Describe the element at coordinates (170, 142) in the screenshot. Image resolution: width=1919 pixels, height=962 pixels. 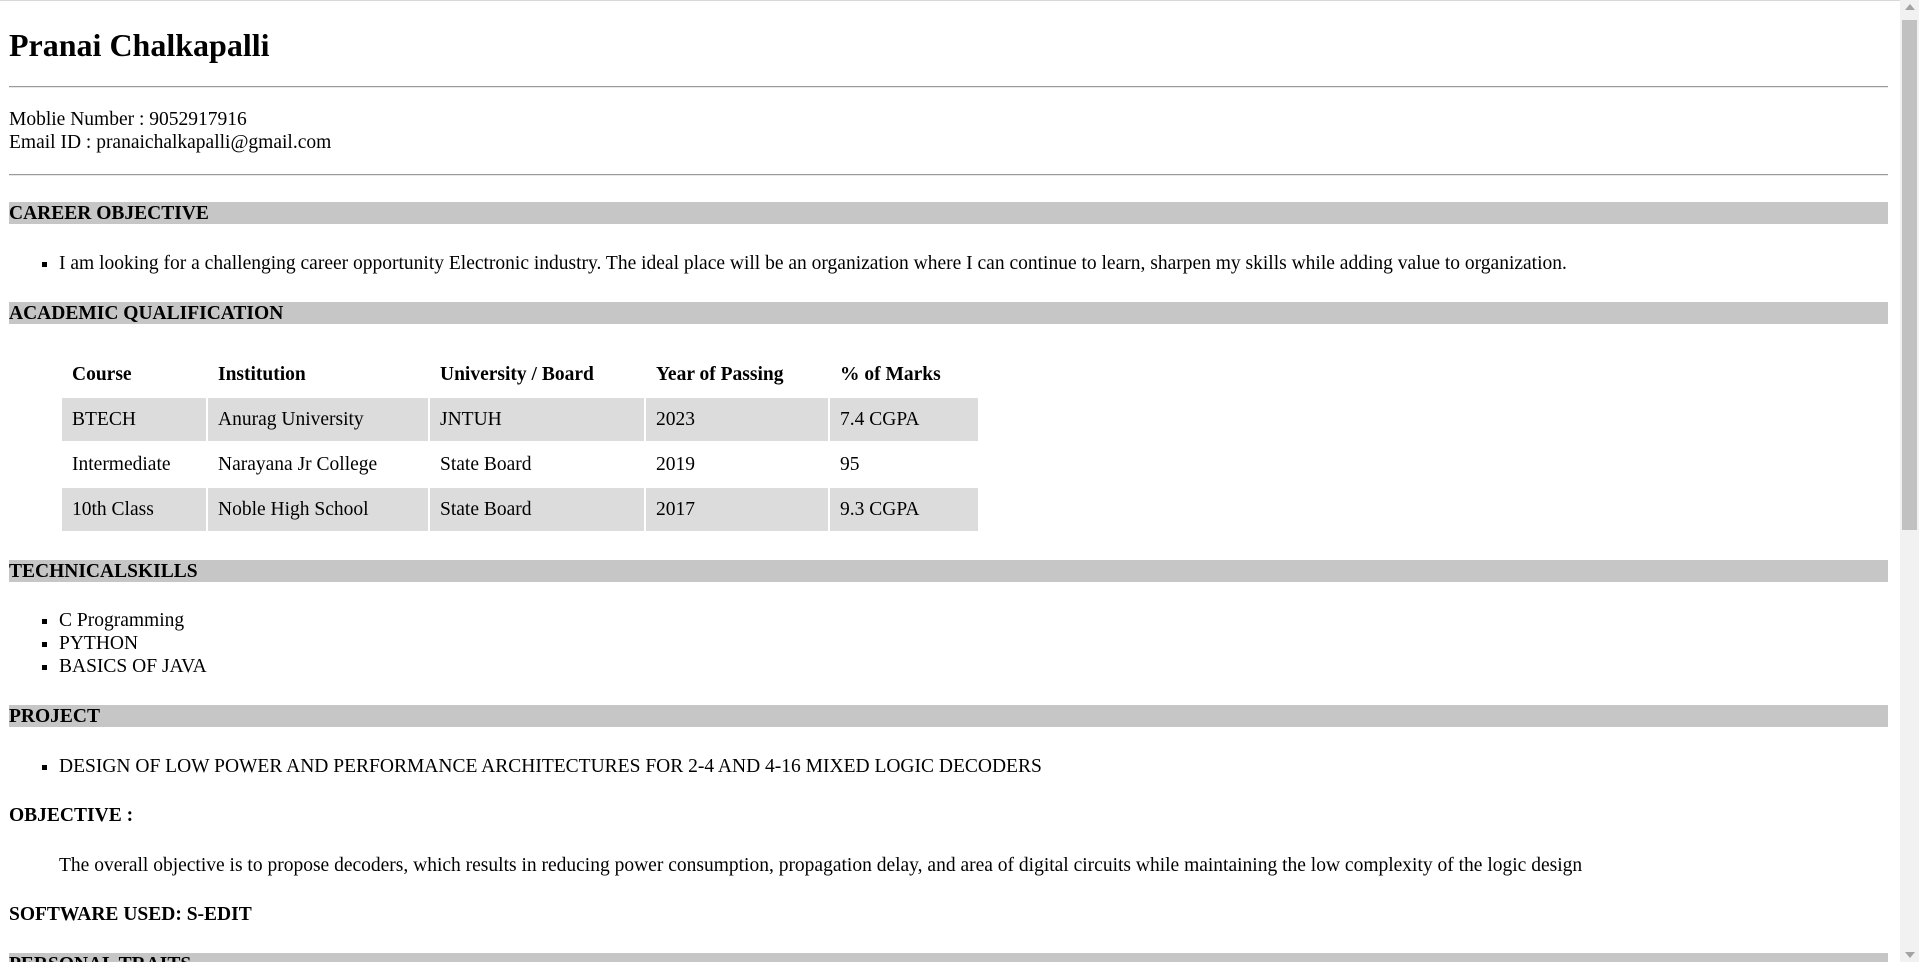
I see `email-id: Email ID : pranaichalkapalli@gmail.com` at that location.